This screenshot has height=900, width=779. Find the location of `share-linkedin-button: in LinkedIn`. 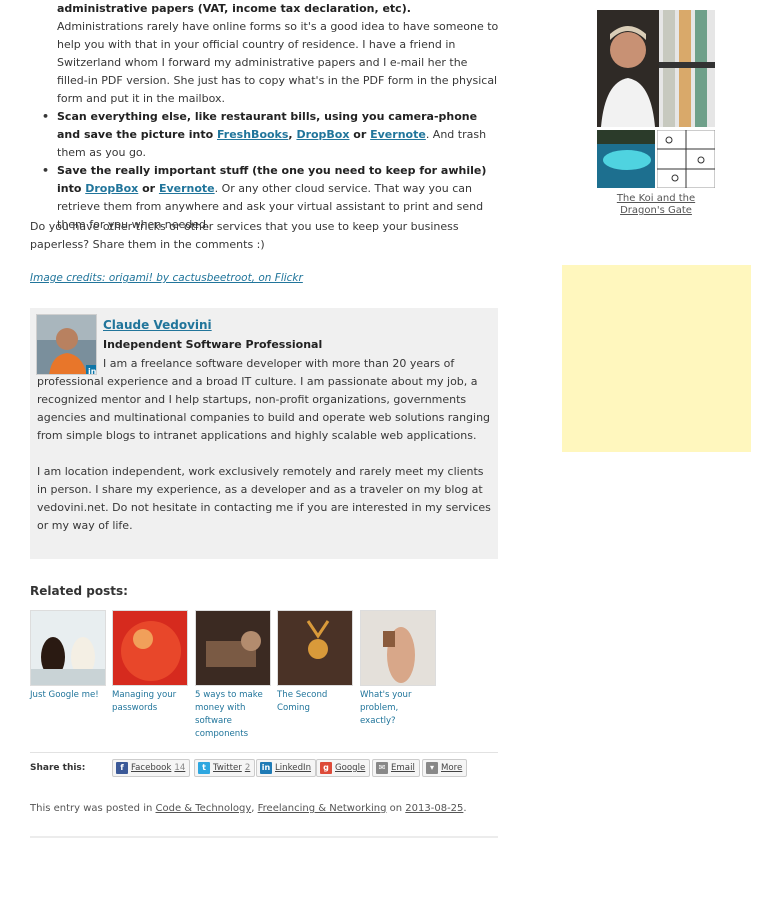

share-linkedin-button: in LinkedIn is located at coordinates (286, 768).